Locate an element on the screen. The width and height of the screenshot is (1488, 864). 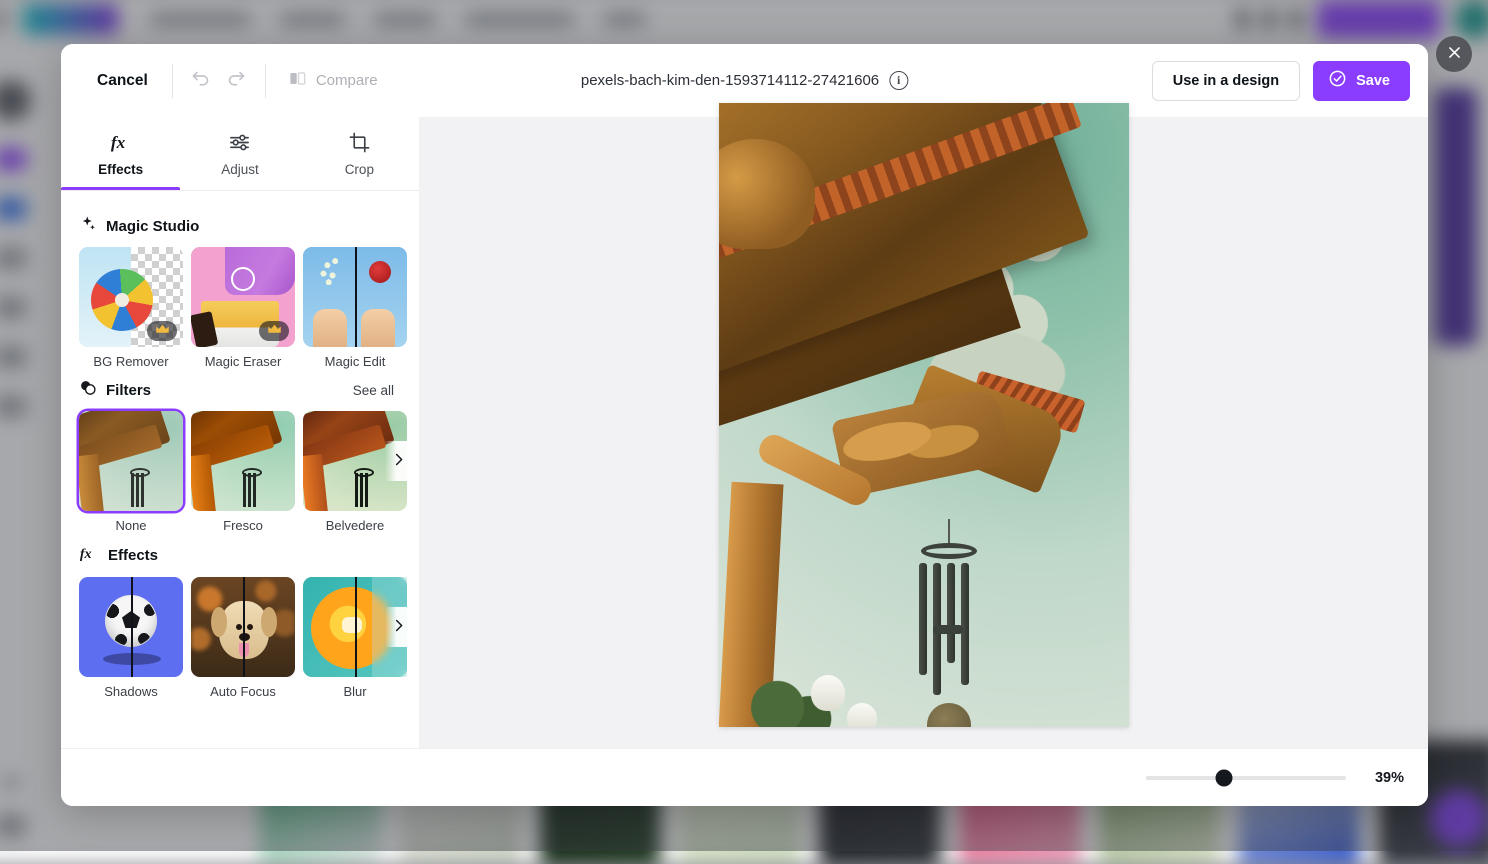
chime-ring is located at coordinates (949, 551).